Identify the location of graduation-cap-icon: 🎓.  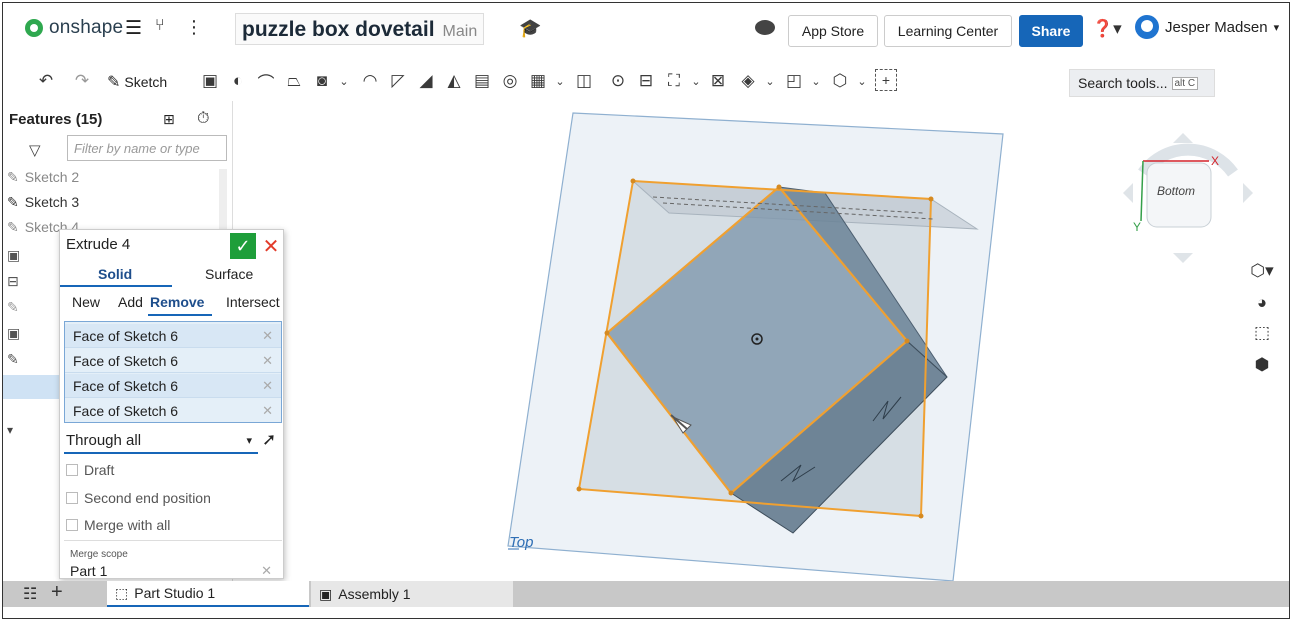
(530, 28).